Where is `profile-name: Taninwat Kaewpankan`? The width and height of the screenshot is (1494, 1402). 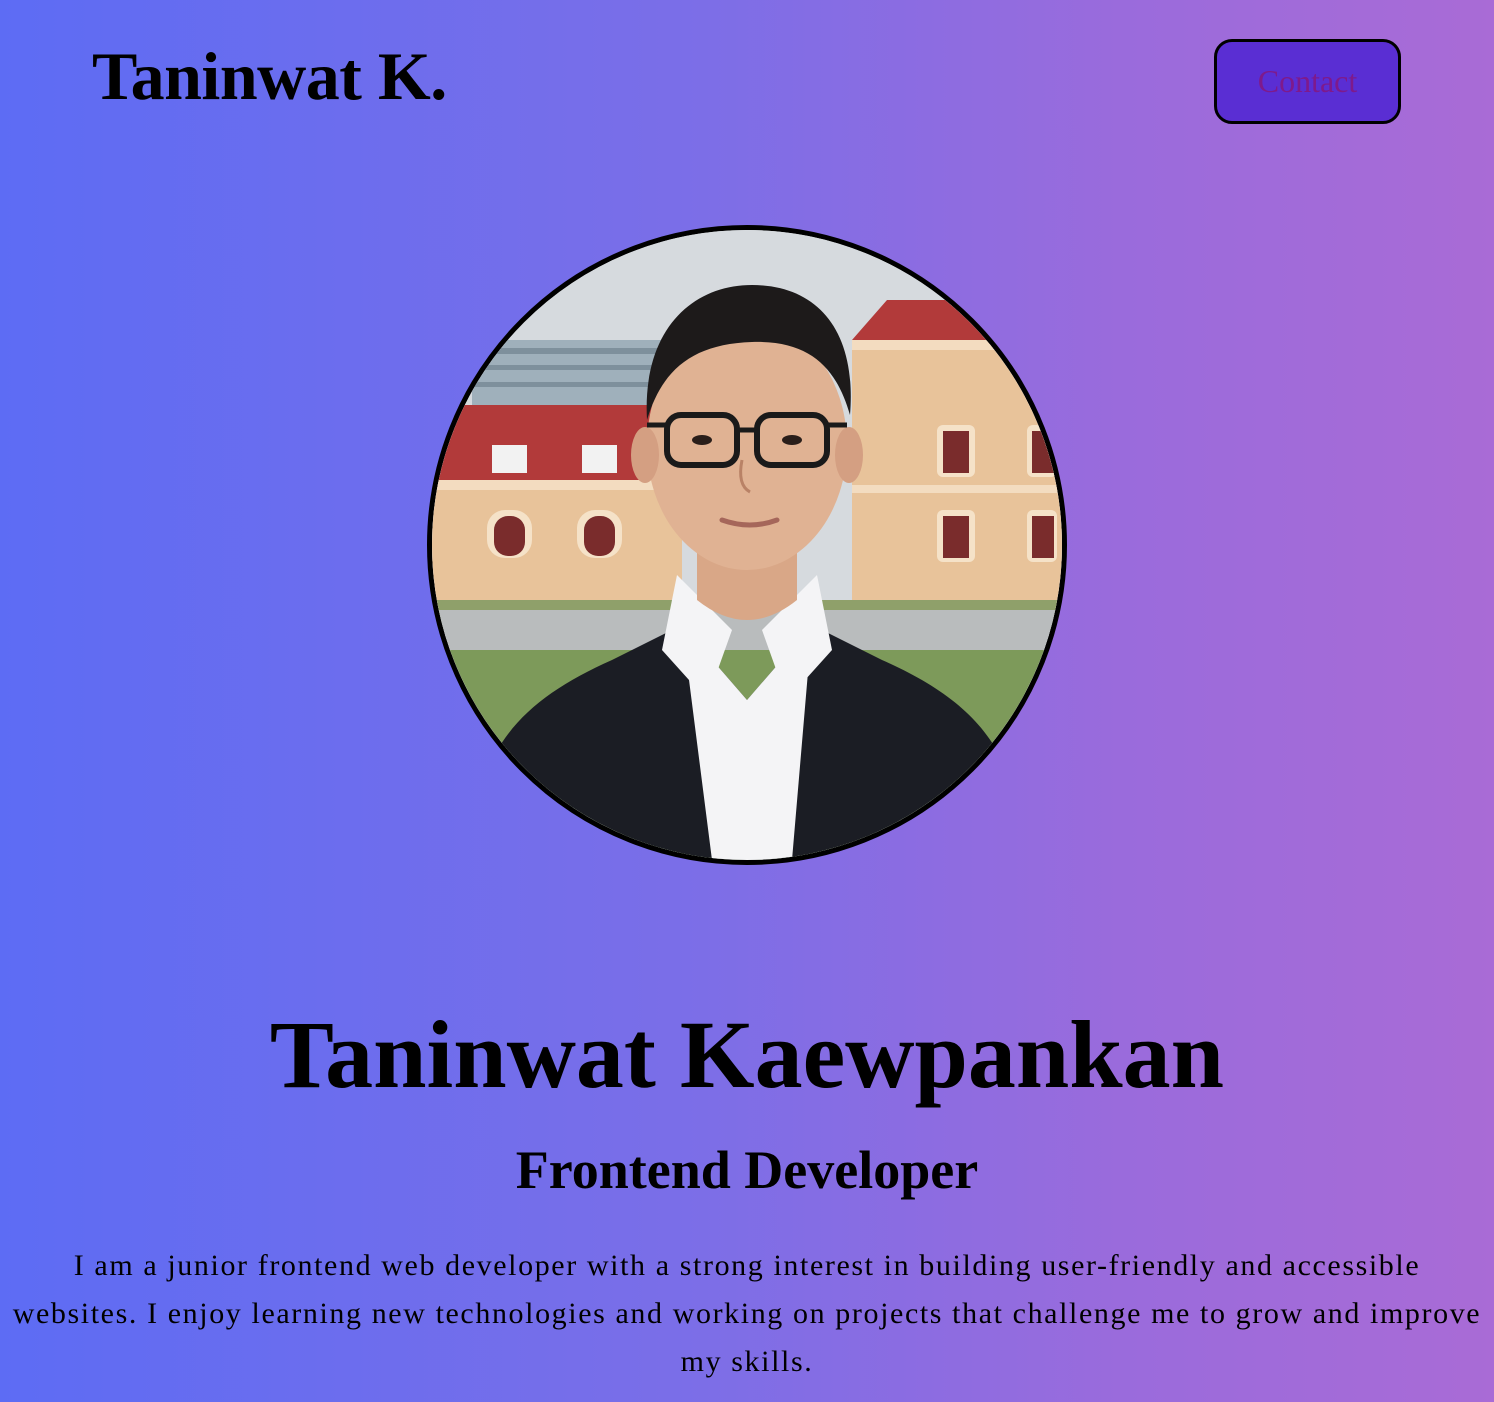
profile-name: Taninwat Kaewpankan is located at coordinates (747, 1054).